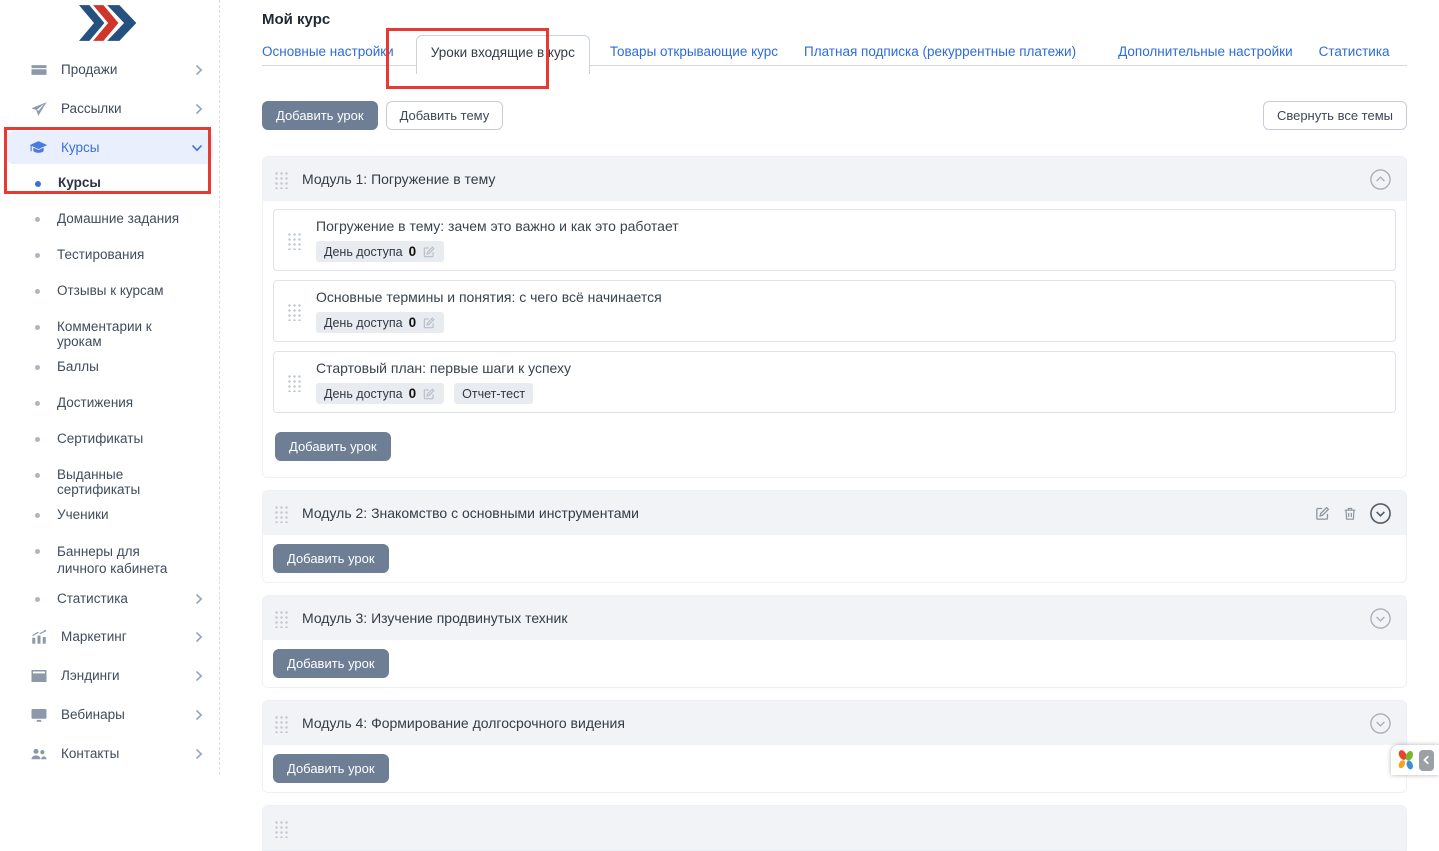 The image size is (1439, 851). What do you see at coordinates (118, 218) in the screenshot?
I see `sidebar-subitem-label: Домашние задания` at bounding box center [118, 218].